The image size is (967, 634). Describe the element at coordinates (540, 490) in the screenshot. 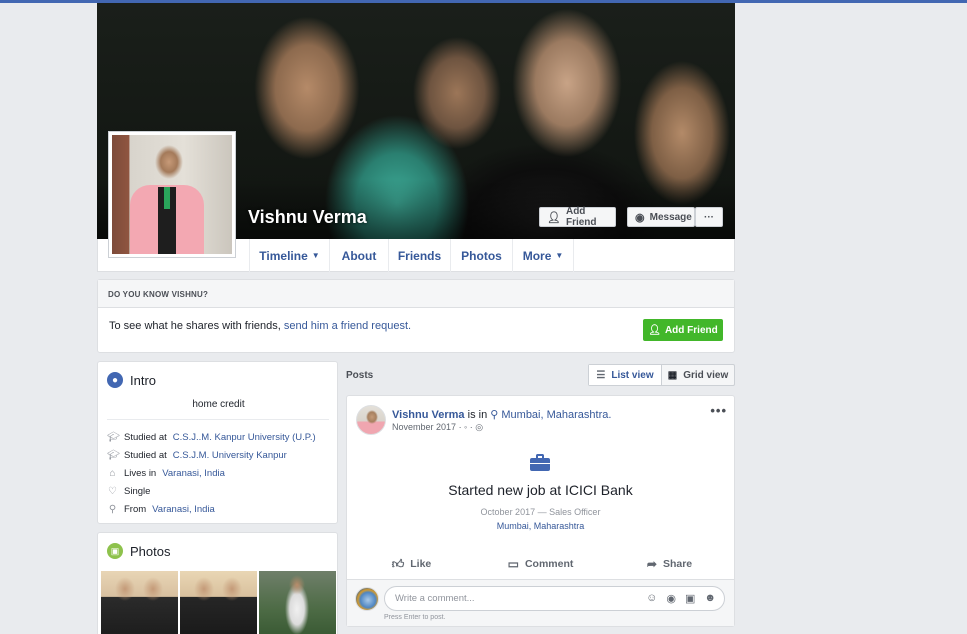

I see `life-event-title: Started new job at ICICI Bank` at that location.